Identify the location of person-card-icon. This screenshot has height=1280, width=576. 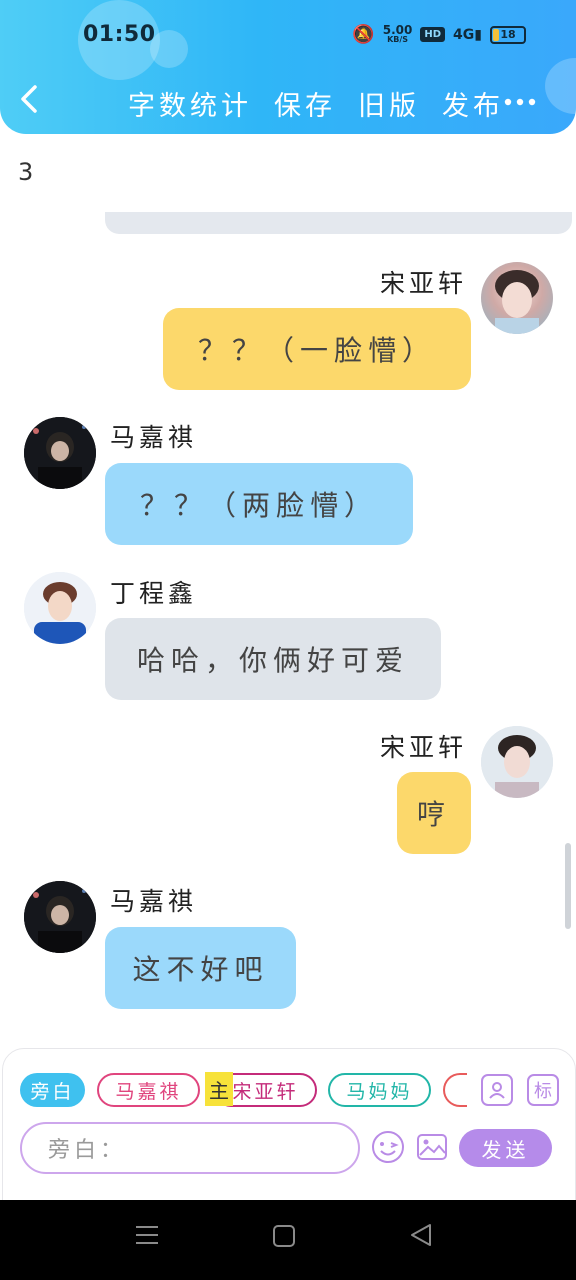
(497, 1090).